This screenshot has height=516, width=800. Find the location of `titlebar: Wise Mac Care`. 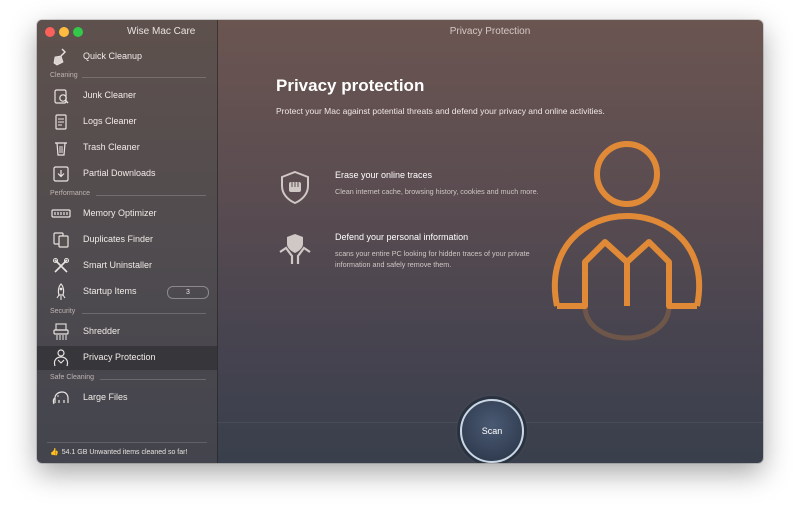

titlebar: Wise Mac Care is located at coordinates (127, 32).